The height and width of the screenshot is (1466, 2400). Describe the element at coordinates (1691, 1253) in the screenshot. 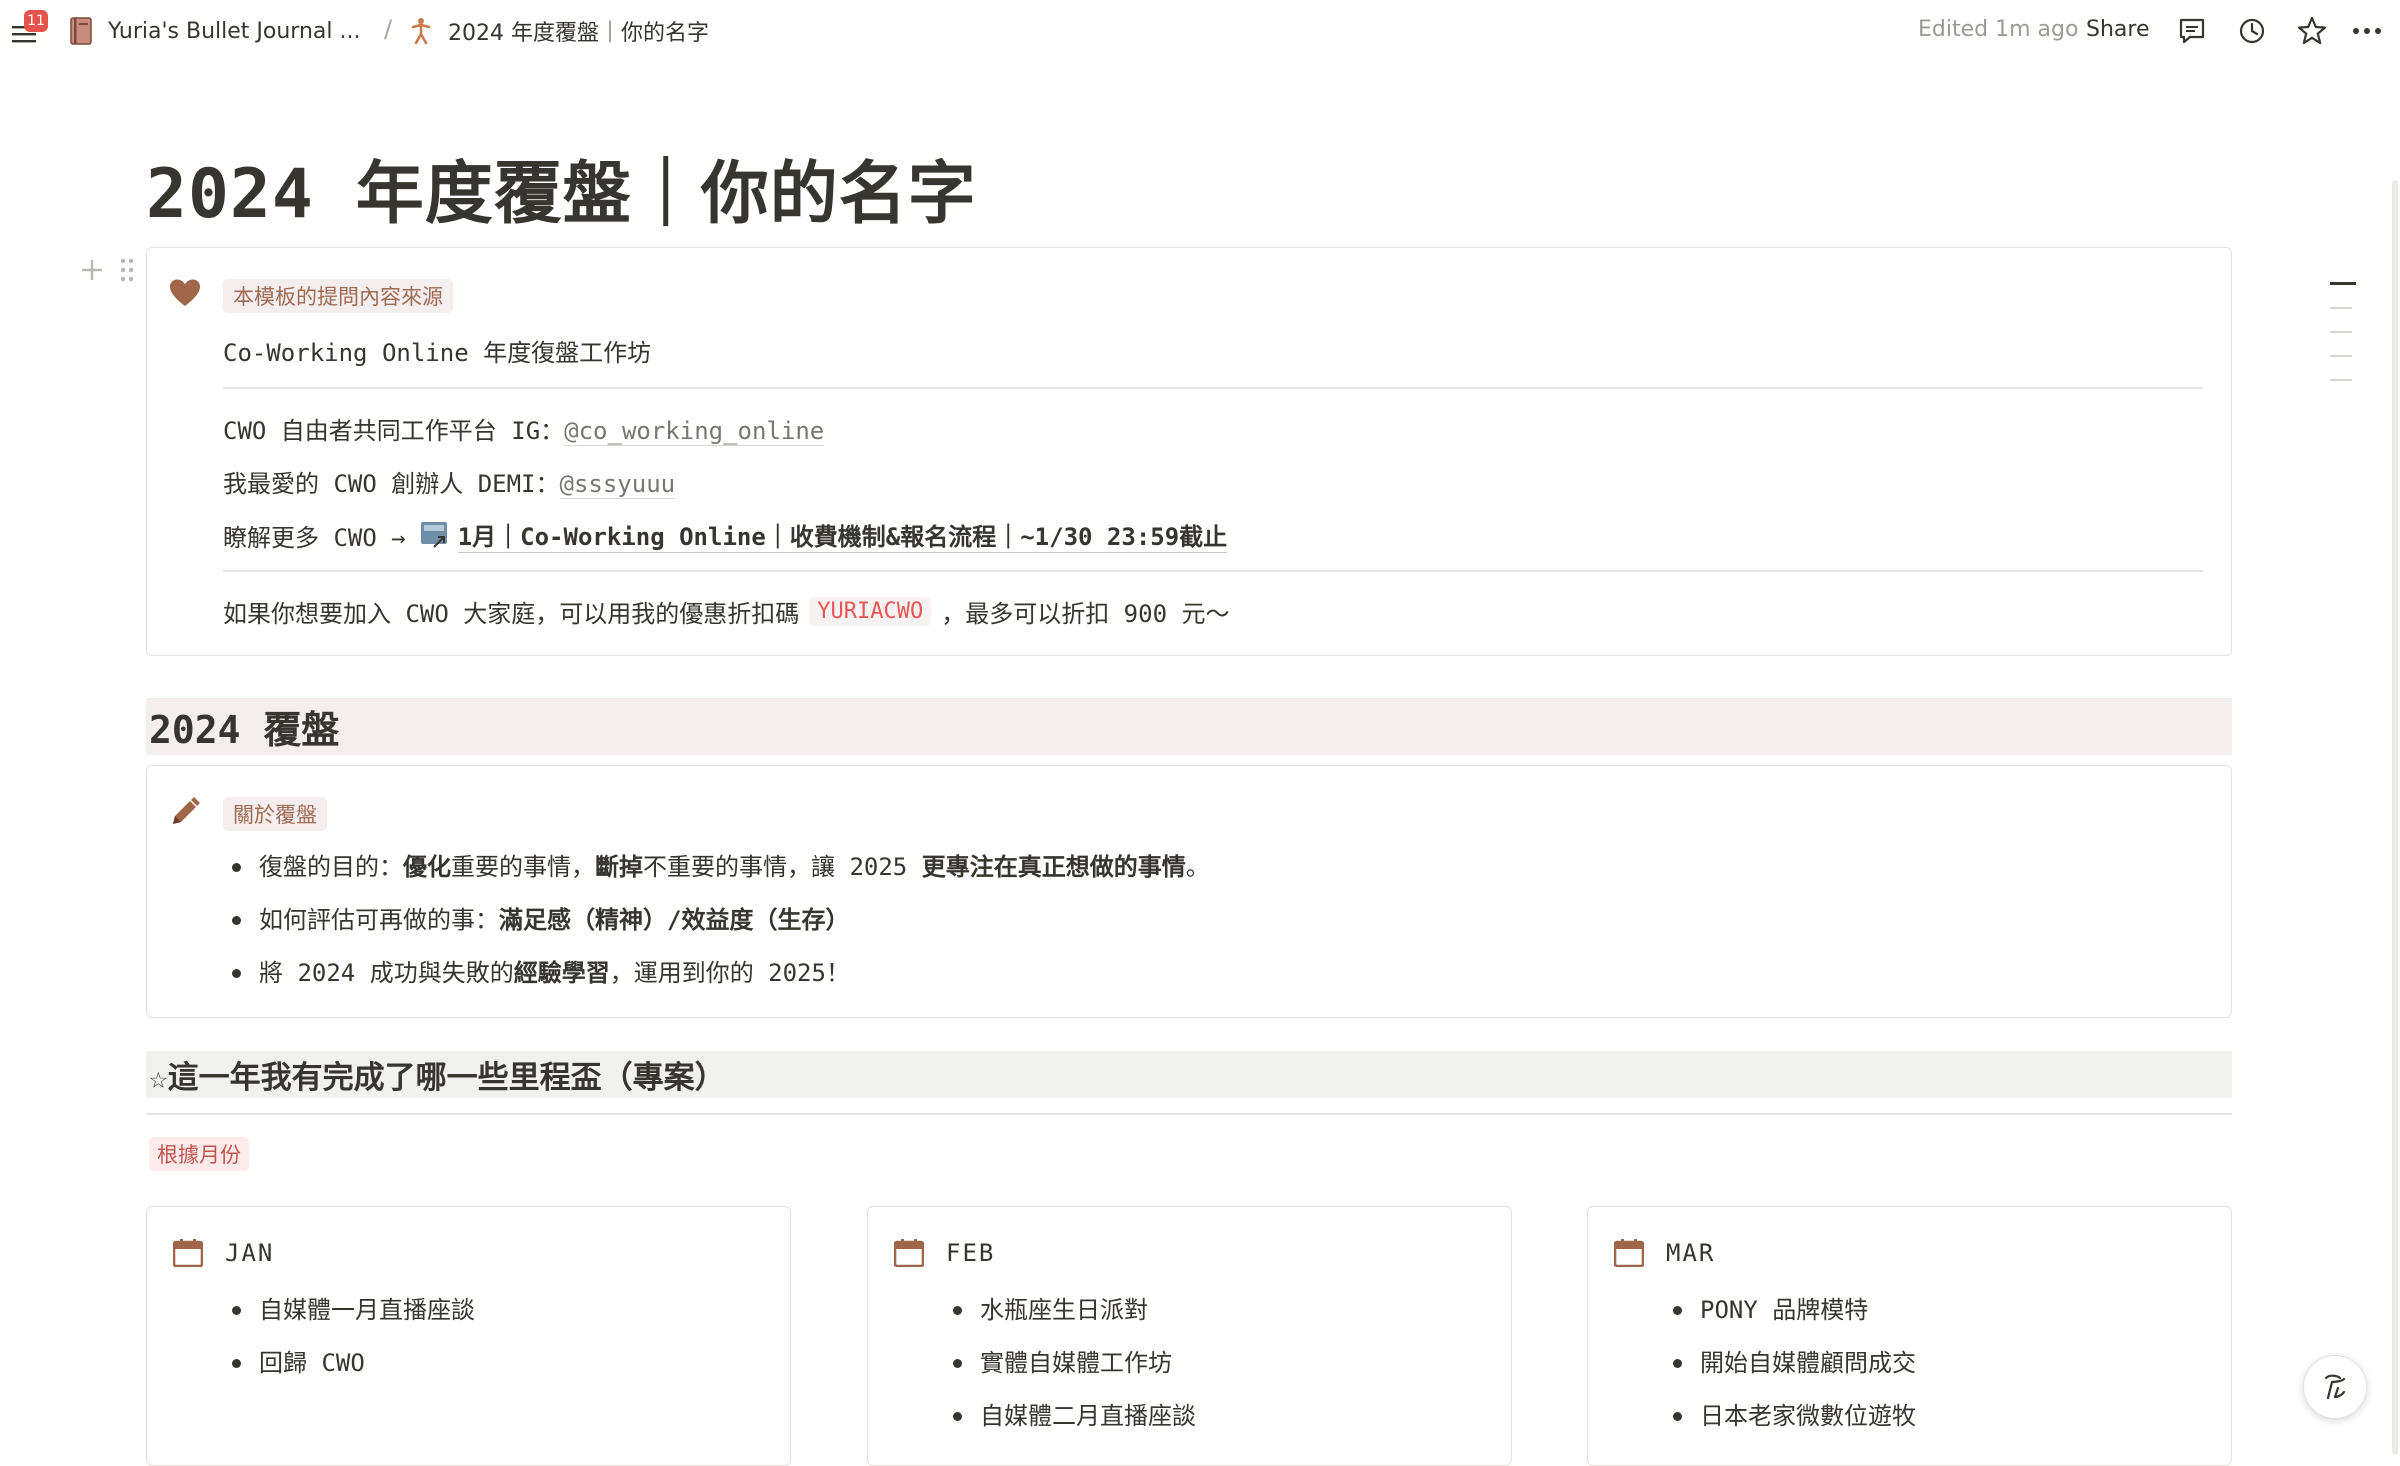

I see `month-name: MAR` at that location.